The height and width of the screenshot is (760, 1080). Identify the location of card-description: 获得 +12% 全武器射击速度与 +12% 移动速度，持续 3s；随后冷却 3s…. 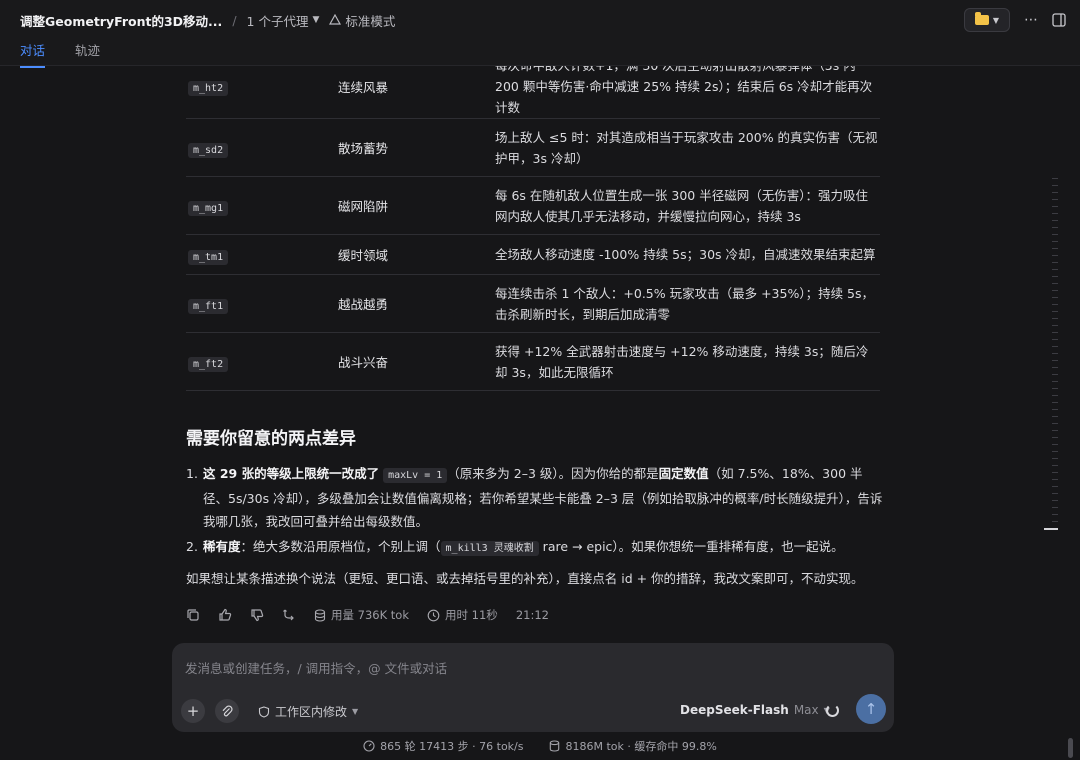
(682, 361).